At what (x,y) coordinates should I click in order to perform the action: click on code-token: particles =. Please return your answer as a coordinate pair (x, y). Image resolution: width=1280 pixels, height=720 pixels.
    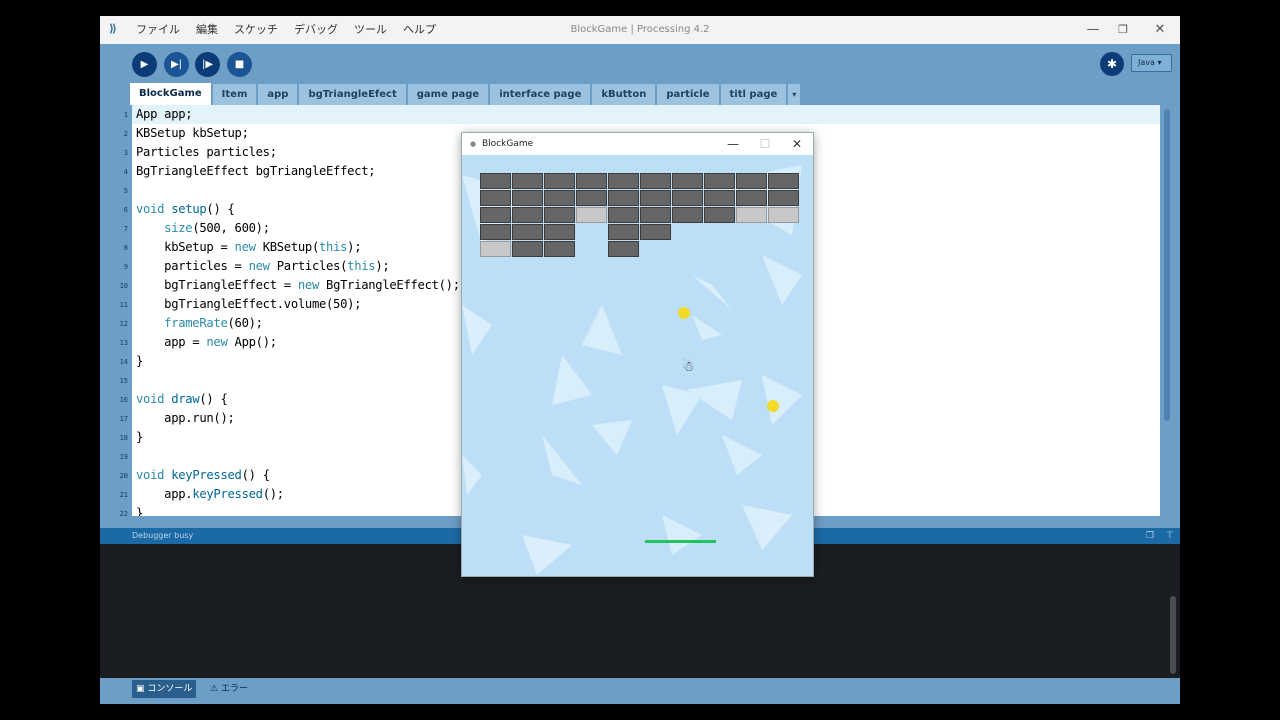
    Looking at the image, I should click on (192, 266).